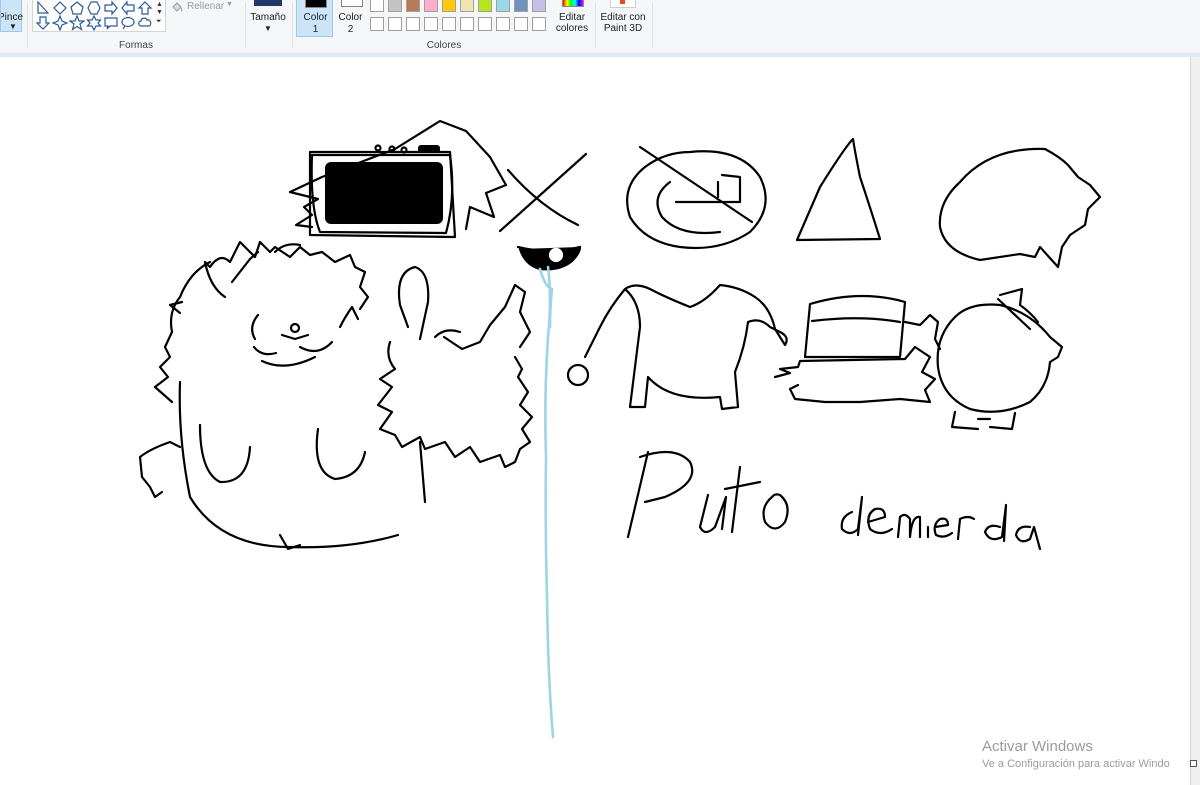 Image resolution: width=1200 pixels, height=785 pixels. Describe the element at coordinates (1000, 359) in the screenshot. I see `round-face-doodle` at that location.